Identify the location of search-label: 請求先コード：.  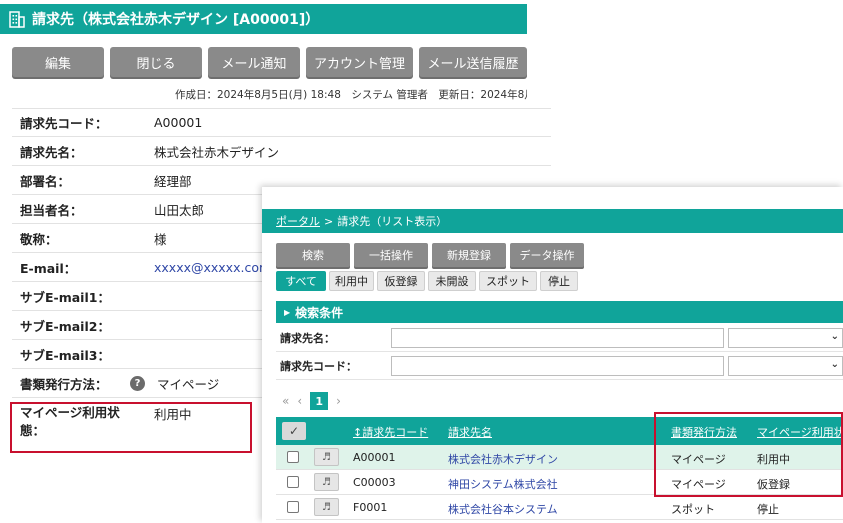
(318, 366).